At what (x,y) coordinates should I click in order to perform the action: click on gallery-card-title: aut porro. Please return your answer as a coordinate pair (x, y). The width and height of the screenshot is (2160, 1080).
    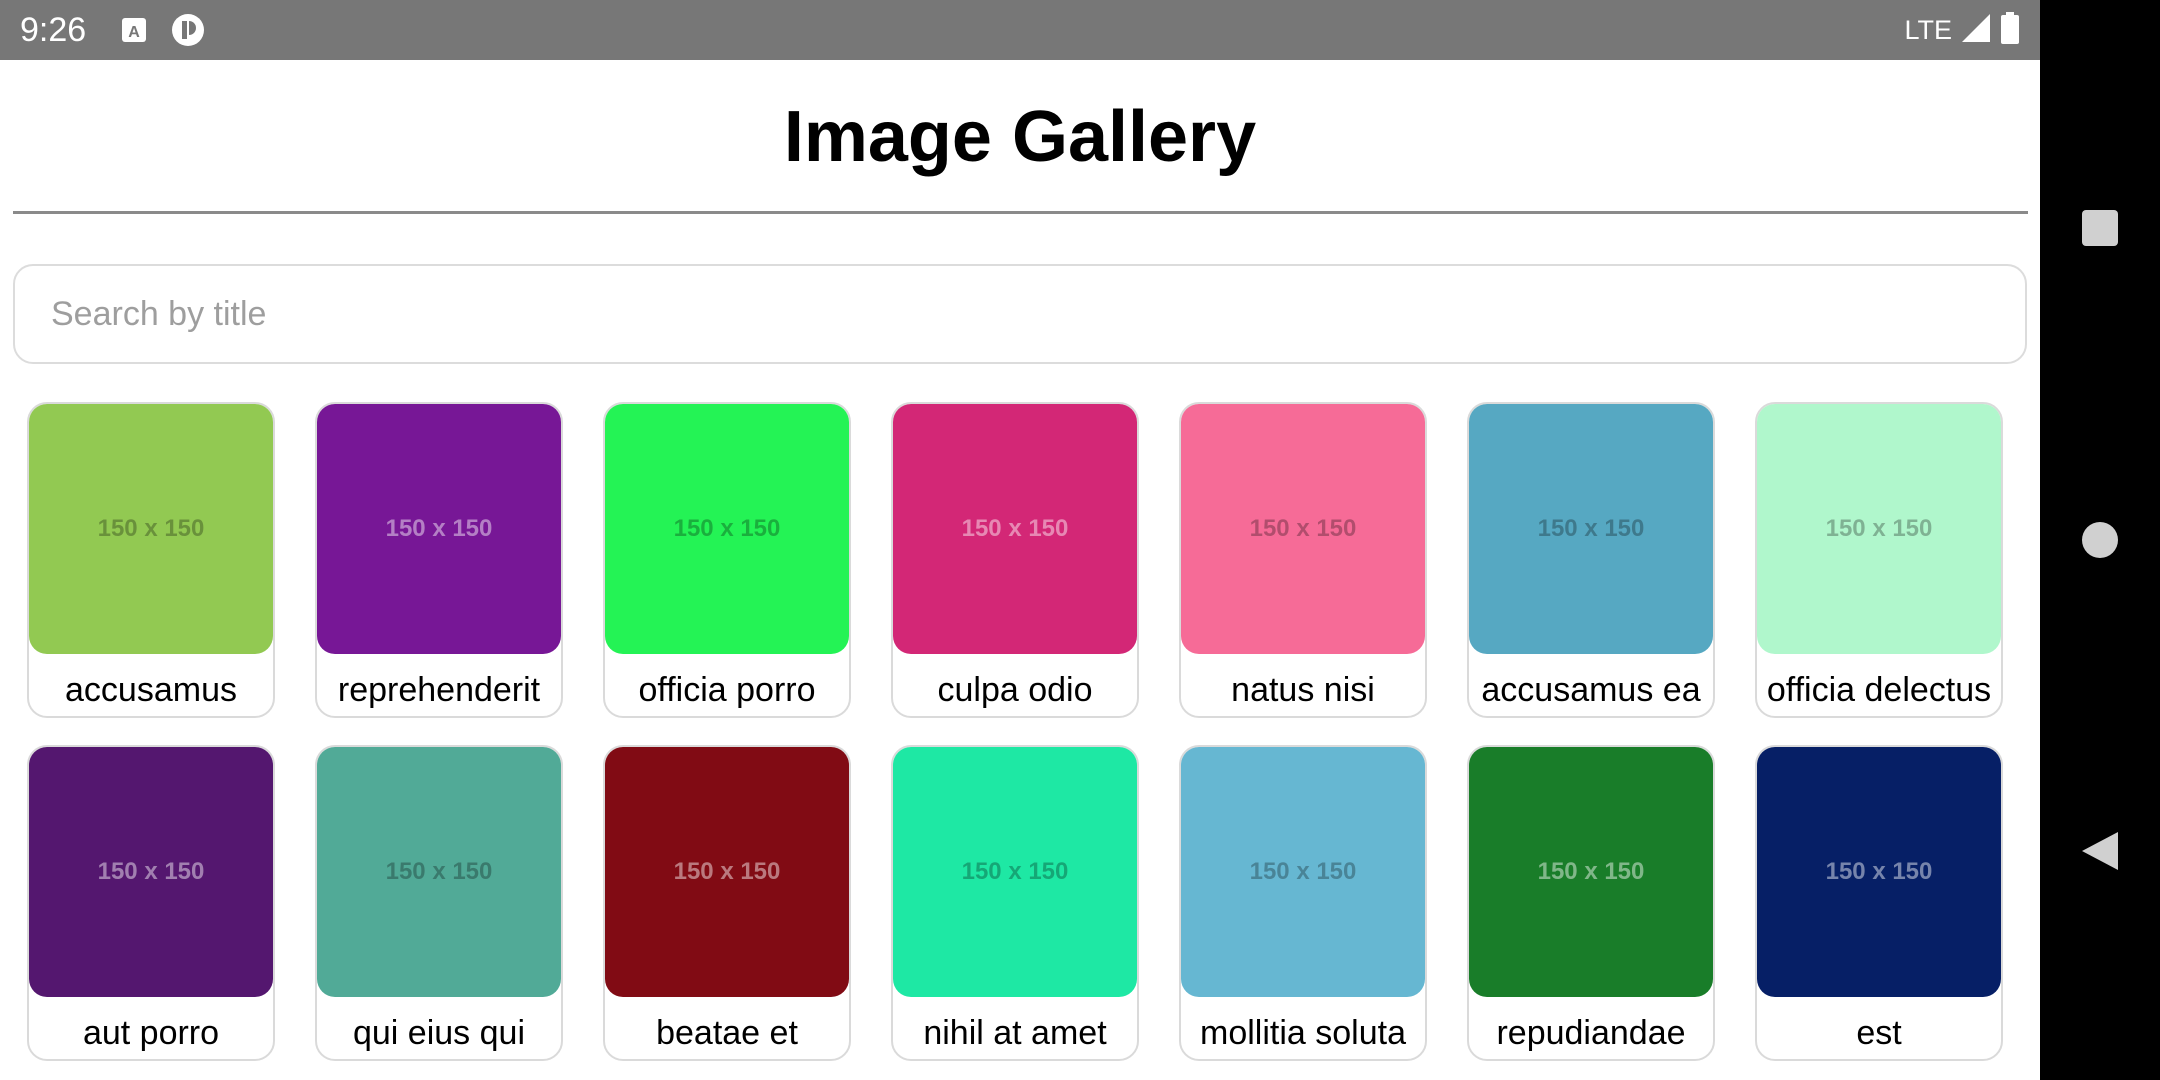
    Looking at the image, I should click on (151, 1033).